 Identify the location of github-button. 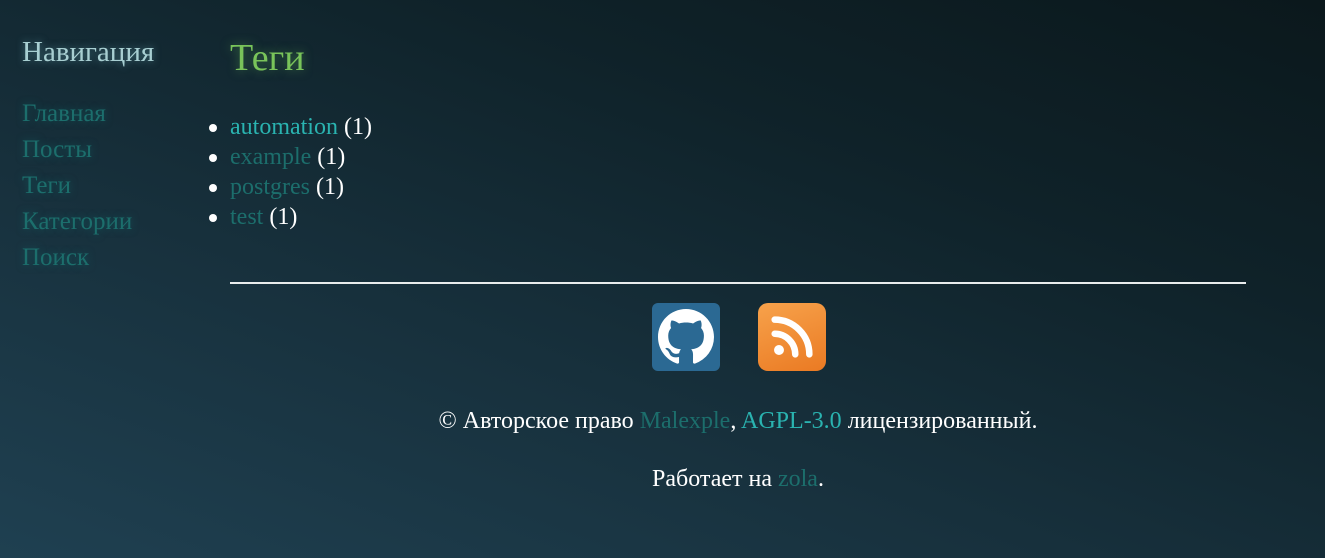
(686, 337).